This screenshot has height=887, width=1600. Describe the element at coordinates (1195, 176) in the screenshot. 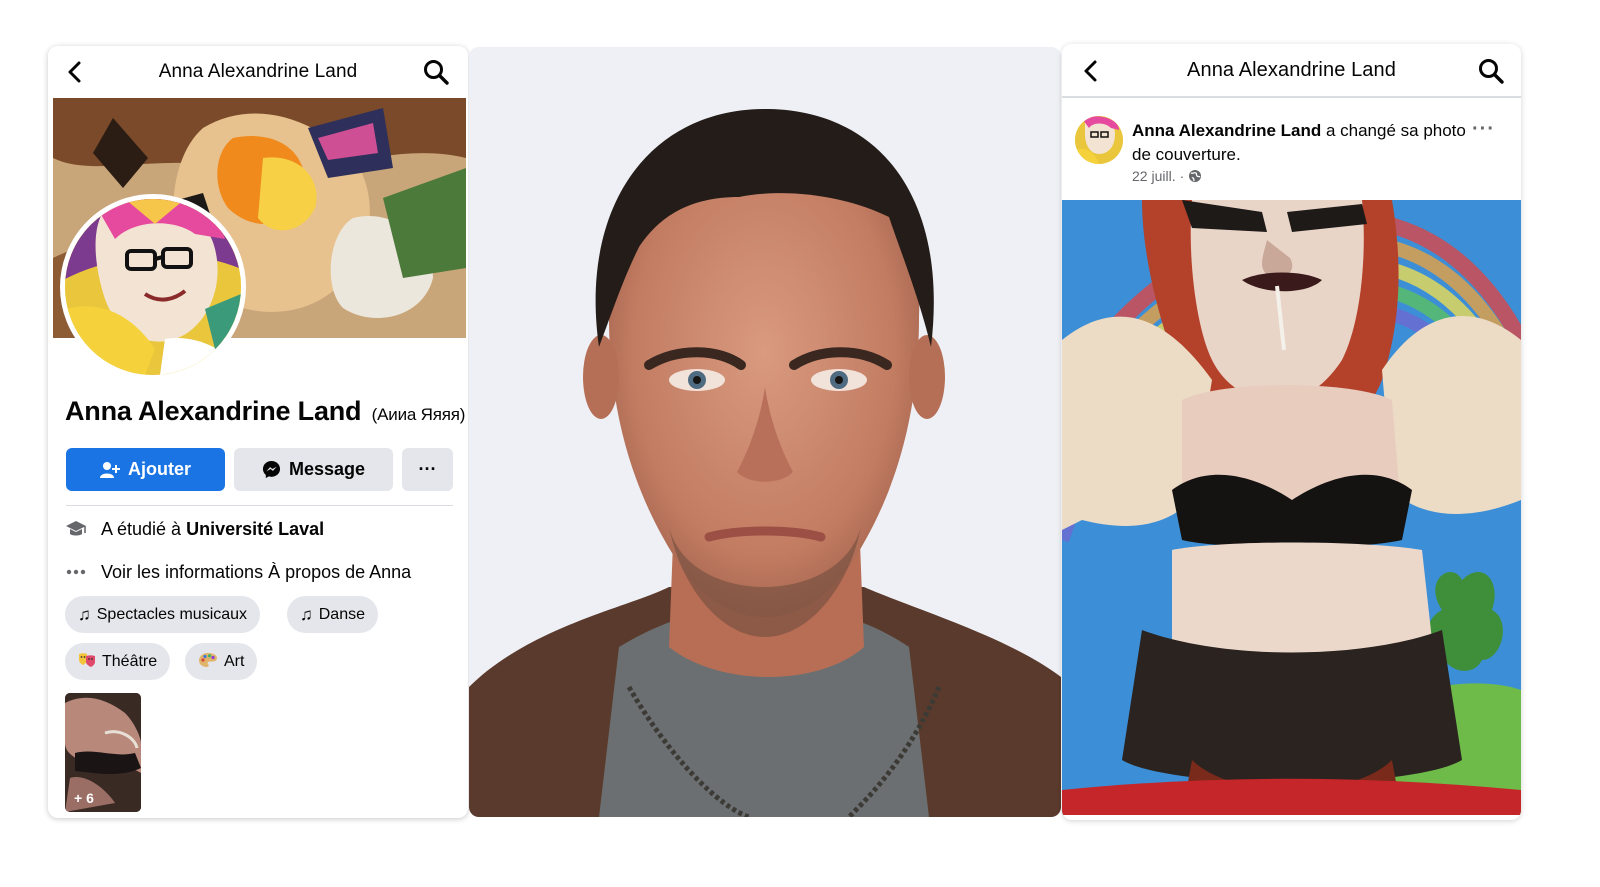

I see `globe-icon` at that location.